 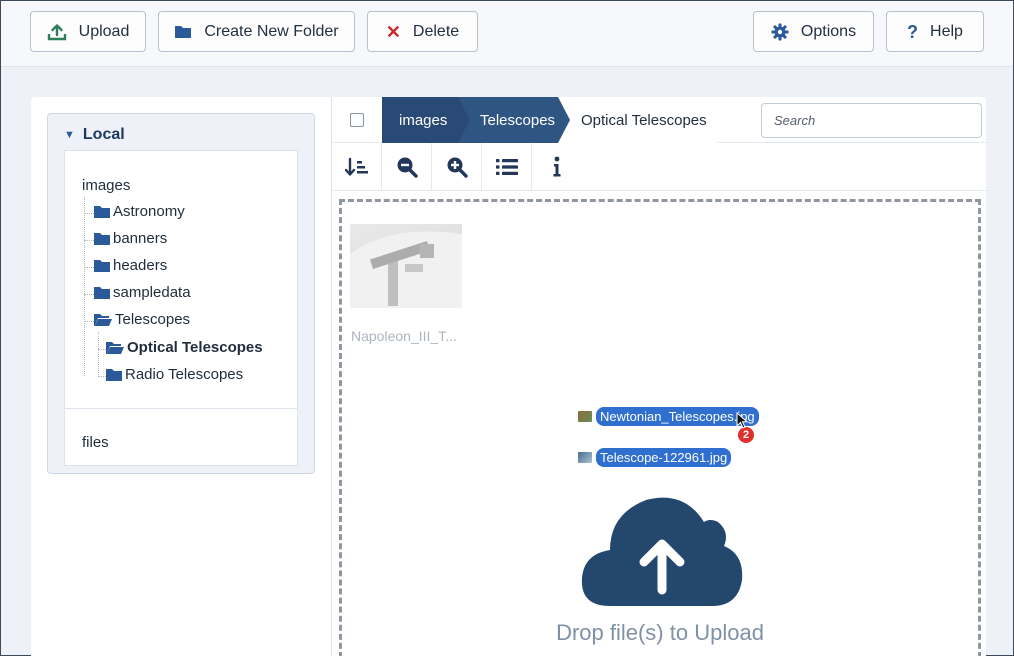 What do you see at coordinates (913, 31) in the screenshot?
I see `question-icon: ?` at bounding box center [913, 31].